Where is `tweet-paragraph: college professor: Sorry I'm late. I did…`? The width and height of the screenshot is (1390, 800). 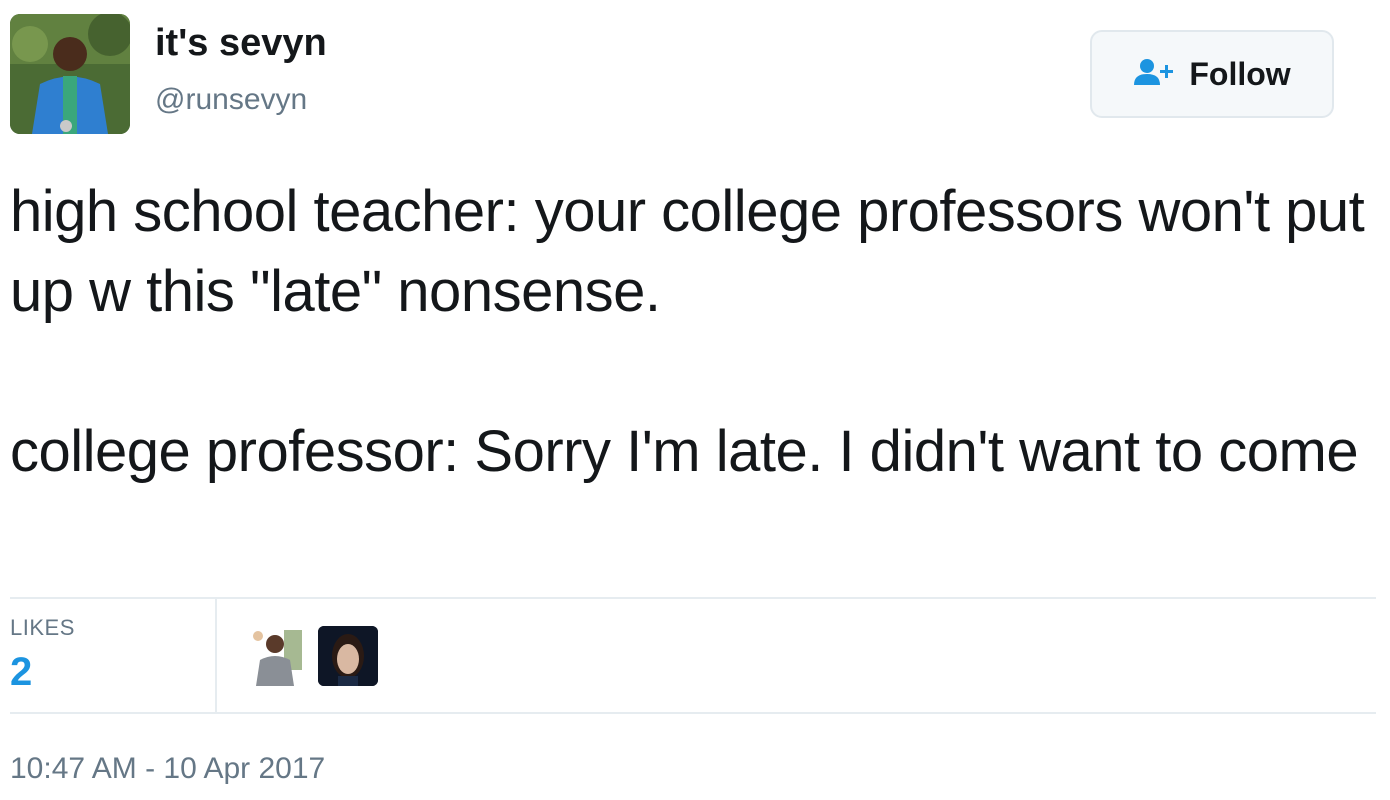
tweet-paragraph: college professor: Sorry I'm late. I did… is located at coordinates (684, 451).